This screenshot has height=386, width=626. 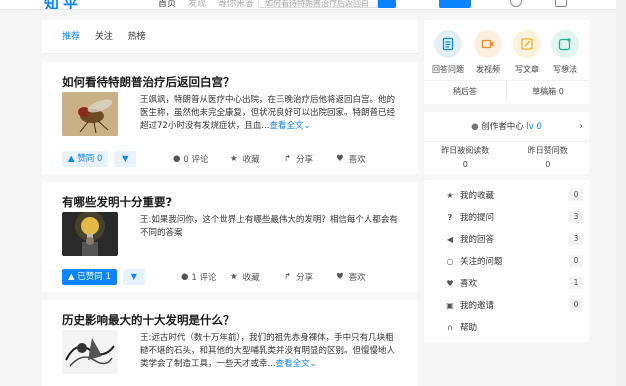 I want to click on comment-button: ● 1 评论, so click(x=199, y=277).